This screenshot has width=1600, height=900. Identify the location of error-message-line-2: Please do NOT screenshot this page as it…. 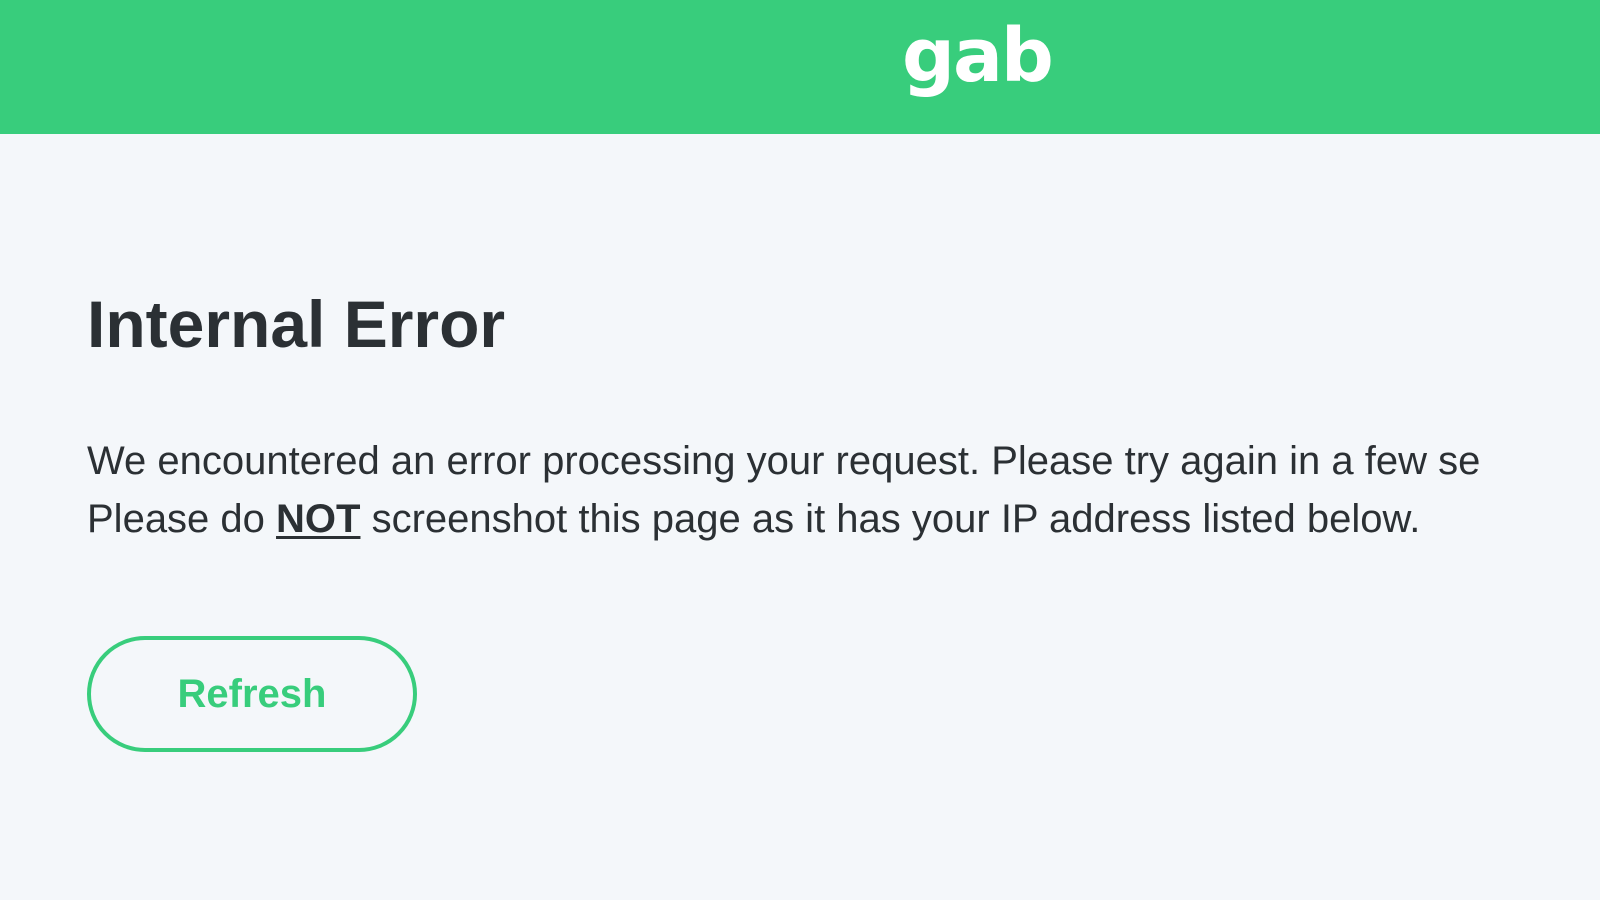
(783, 519).